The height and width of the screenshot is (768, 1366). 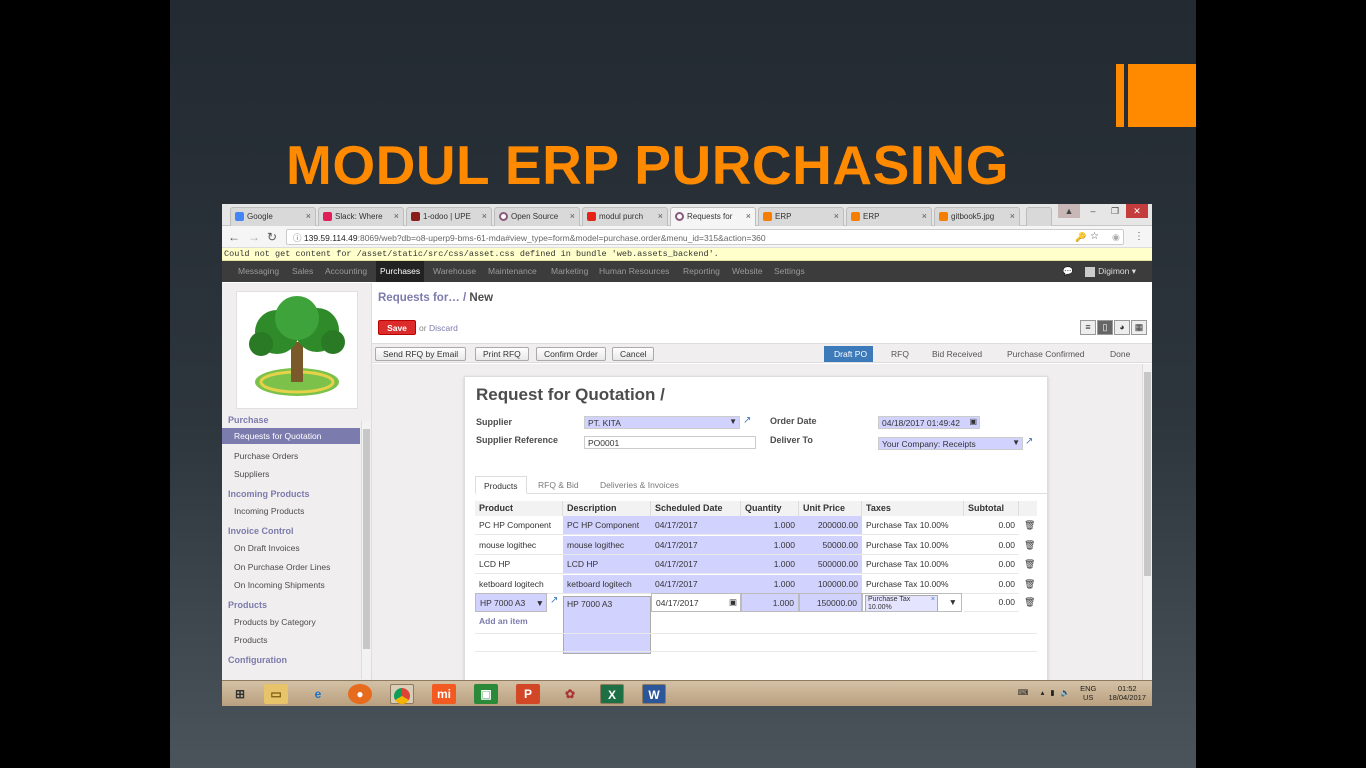 What do you see at coordinates (662, 422) in the screenshot?
I see `supplier-field: PT. KITA ▼` at bounding box center [662, 422].